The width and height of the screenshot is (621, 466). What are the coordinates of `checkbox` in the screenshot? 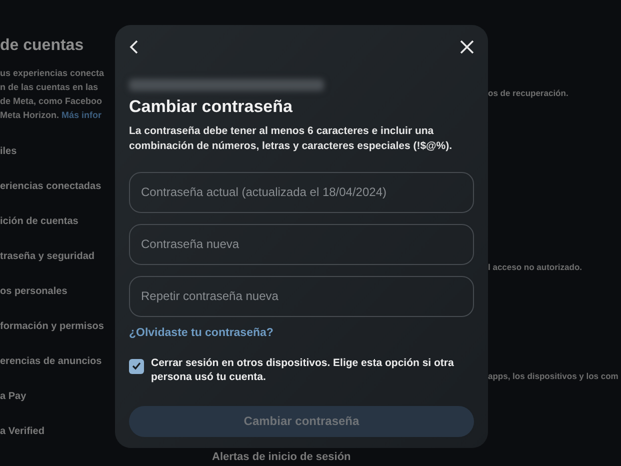 It's located at (136, 366).